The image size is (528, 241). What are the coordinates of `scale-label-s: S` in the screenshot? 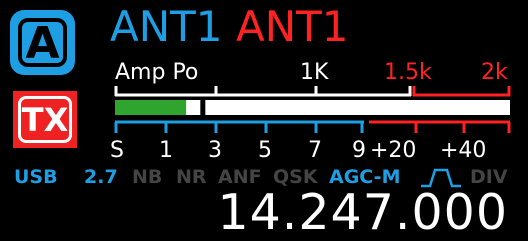 It's located at (117, 150).